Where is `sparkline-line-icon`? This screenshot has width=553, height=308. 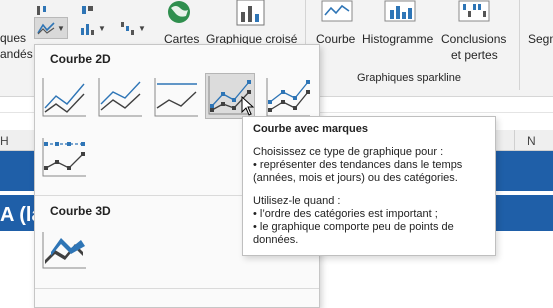 sparkline-line-icon is located at coordinates (337, 11).